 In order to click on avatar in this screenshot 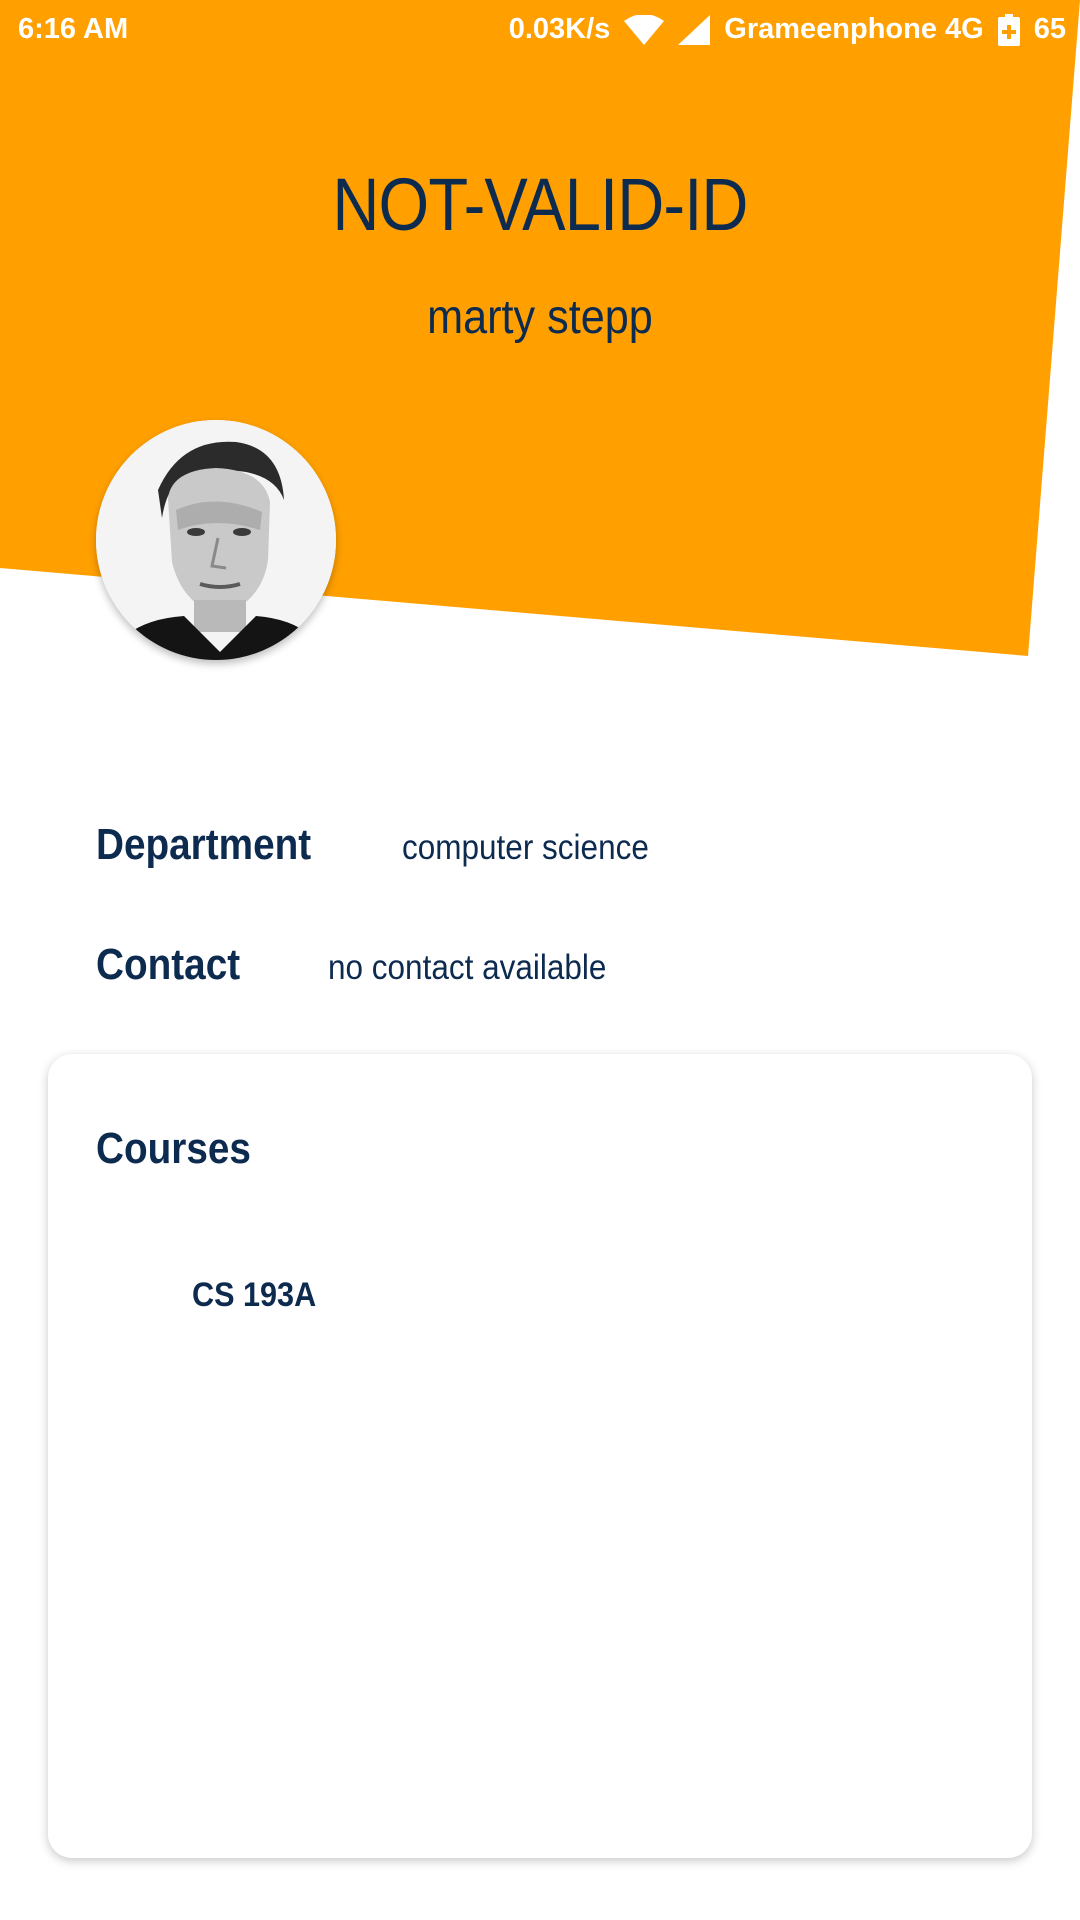, I will do `click(216, 540)`.